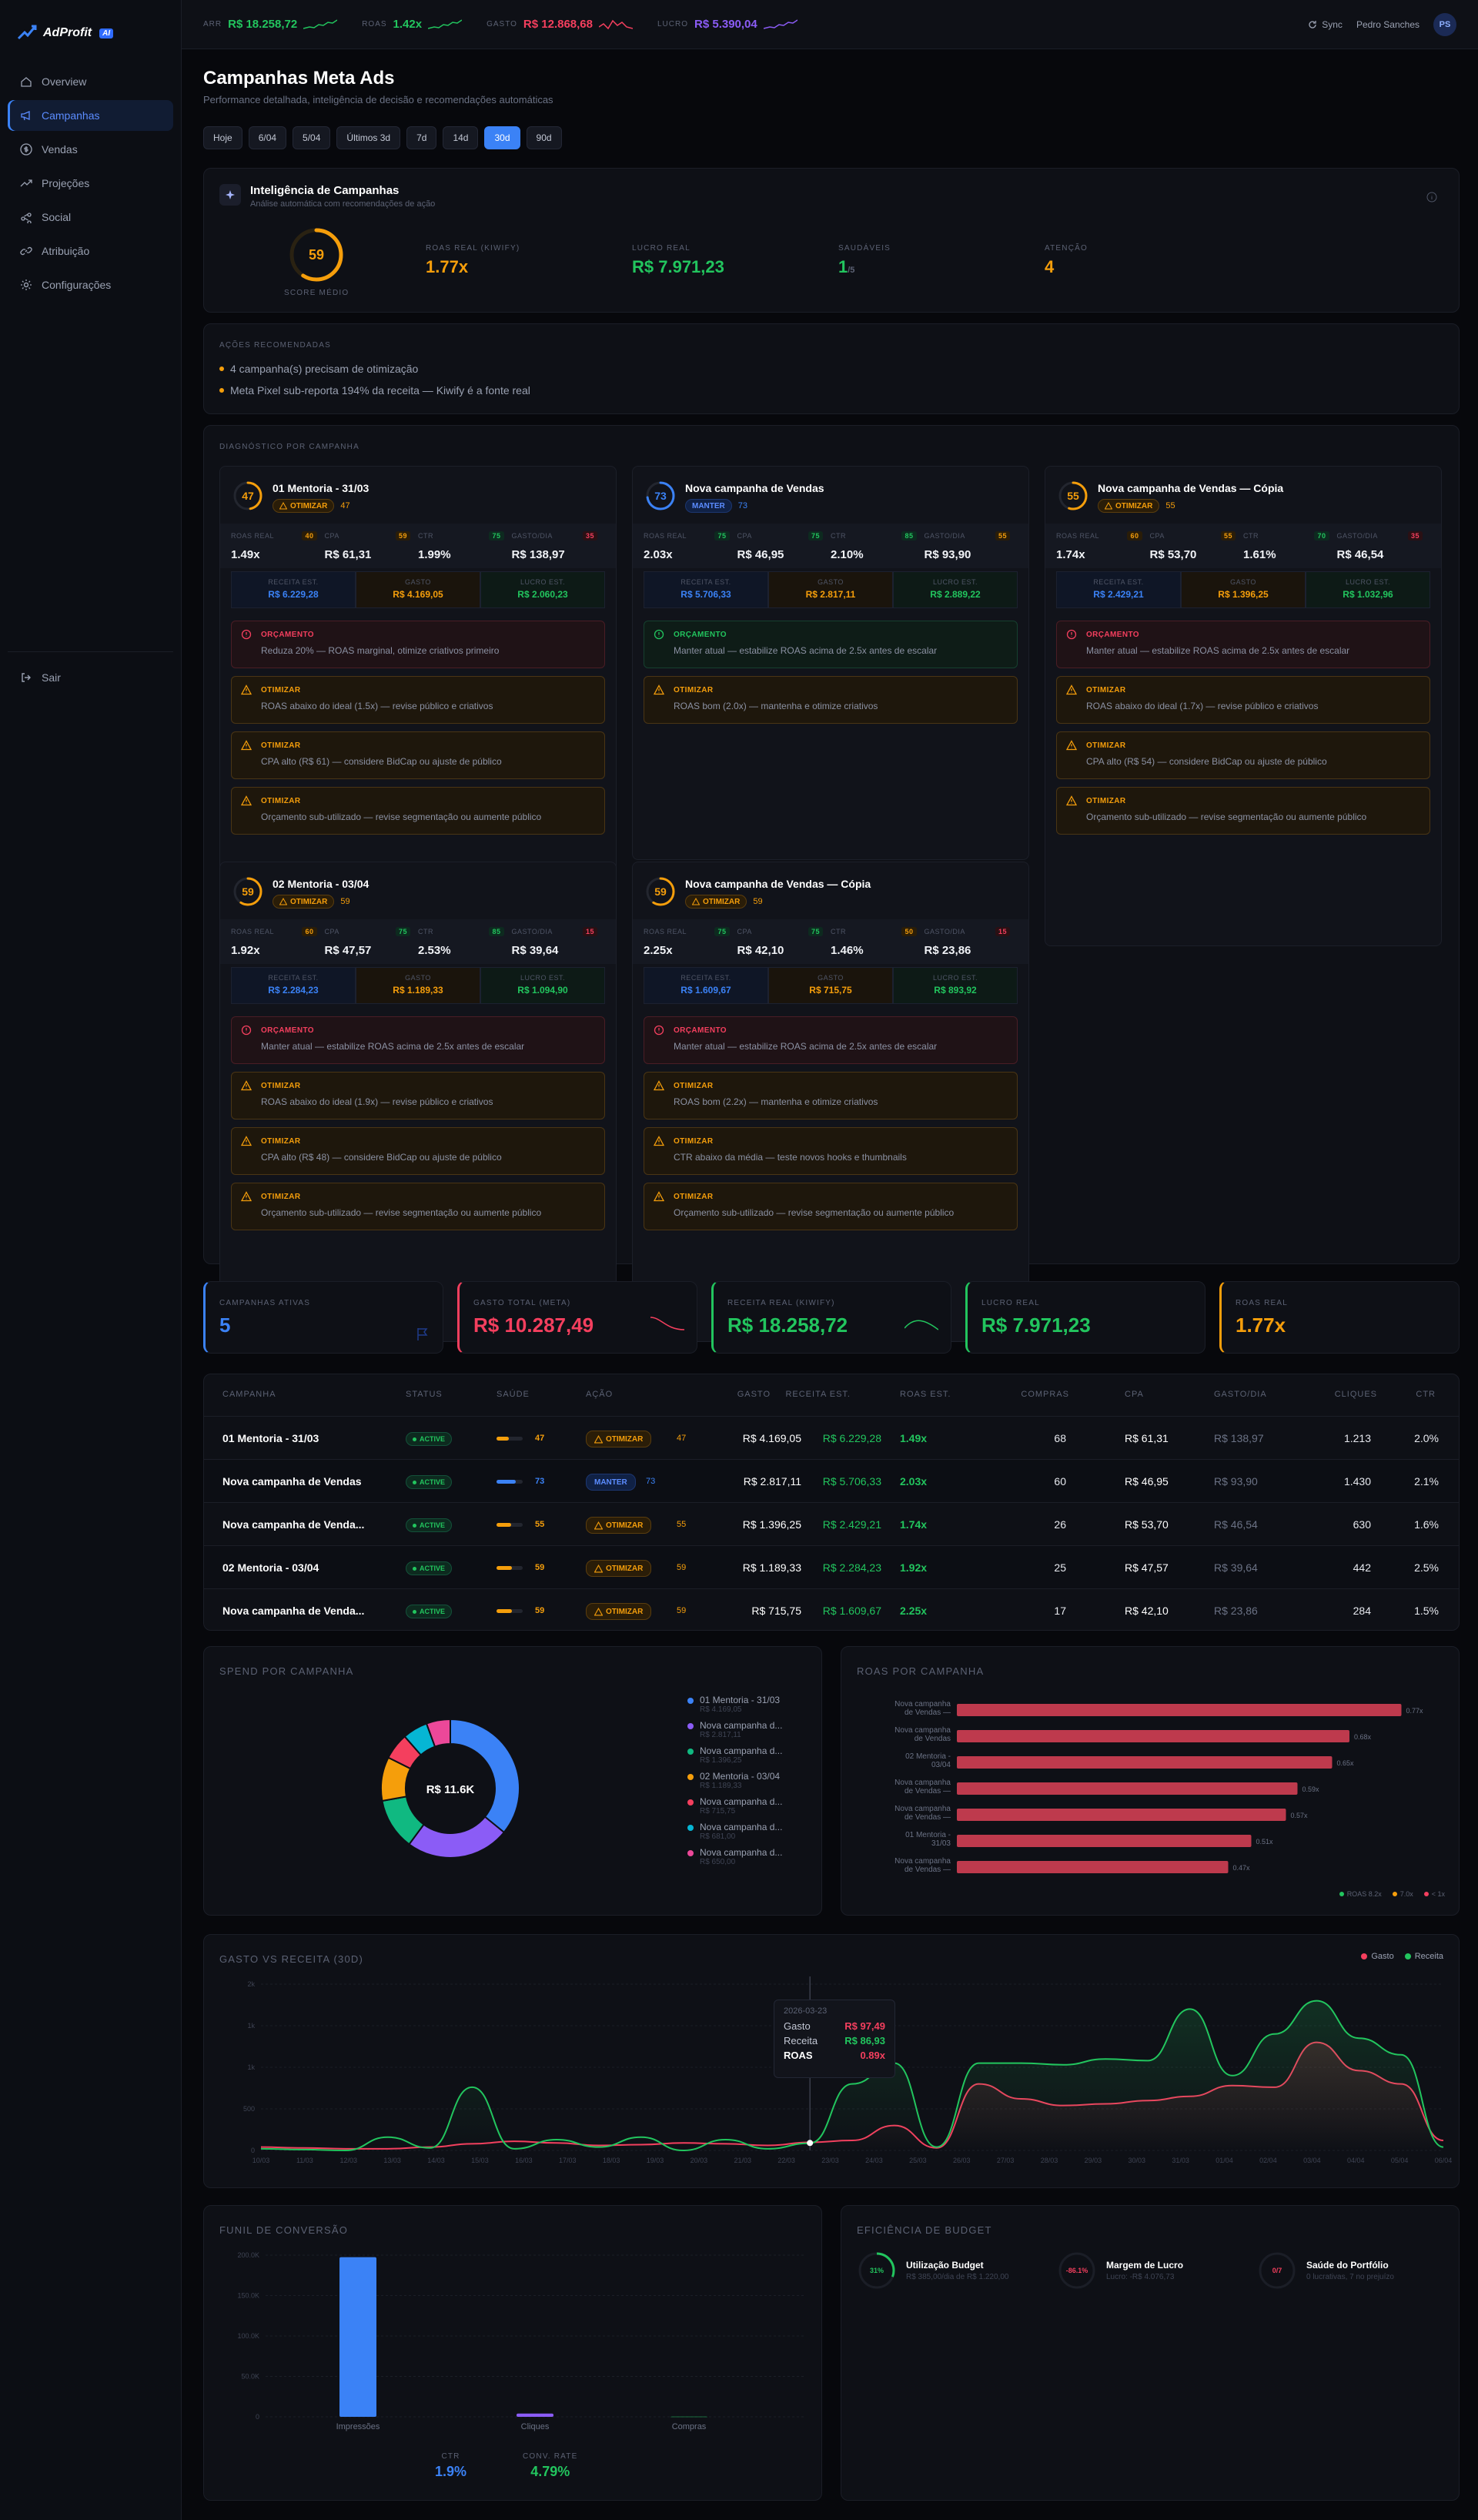 This screenshot has height=2520, width=1478. I want to click on column-header: CLIQUES, so click(1339, 1394).